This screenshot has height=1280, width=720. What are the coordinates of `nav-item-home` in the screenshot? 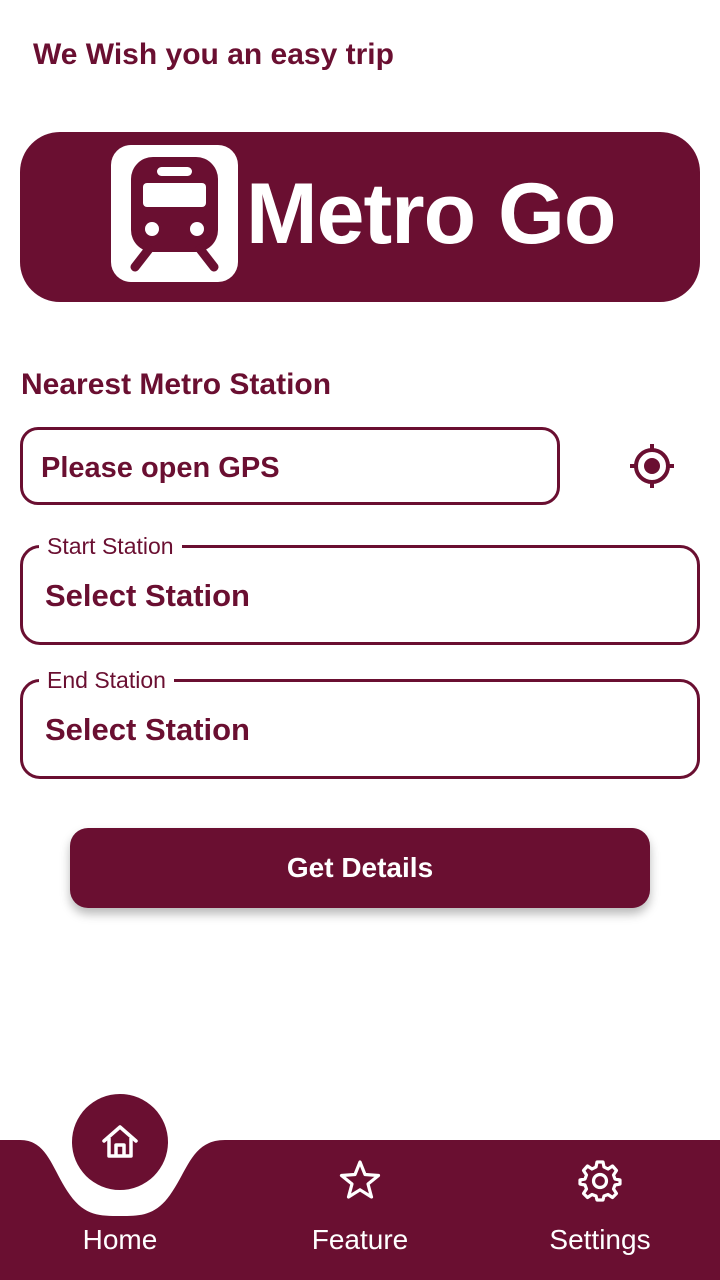 It's located at (120, 1142).